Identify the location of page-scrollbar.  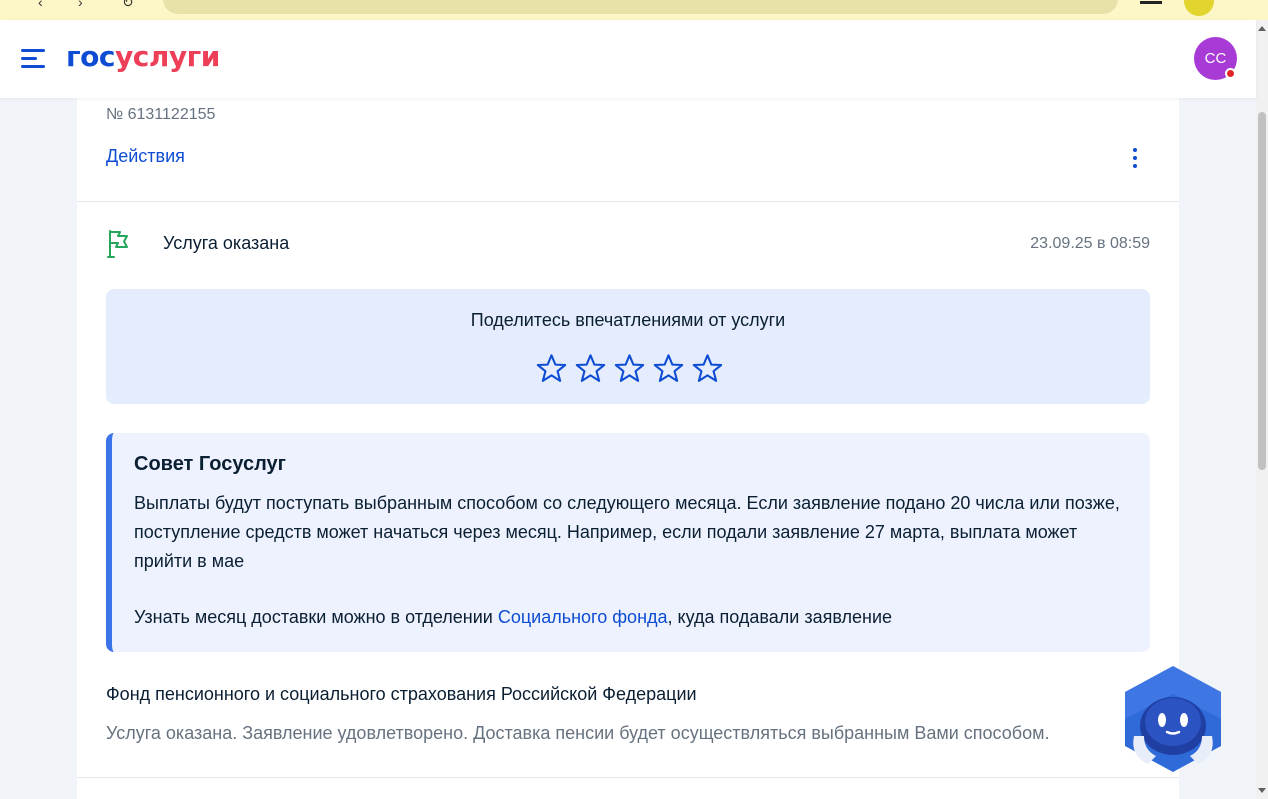
(1262, 409).